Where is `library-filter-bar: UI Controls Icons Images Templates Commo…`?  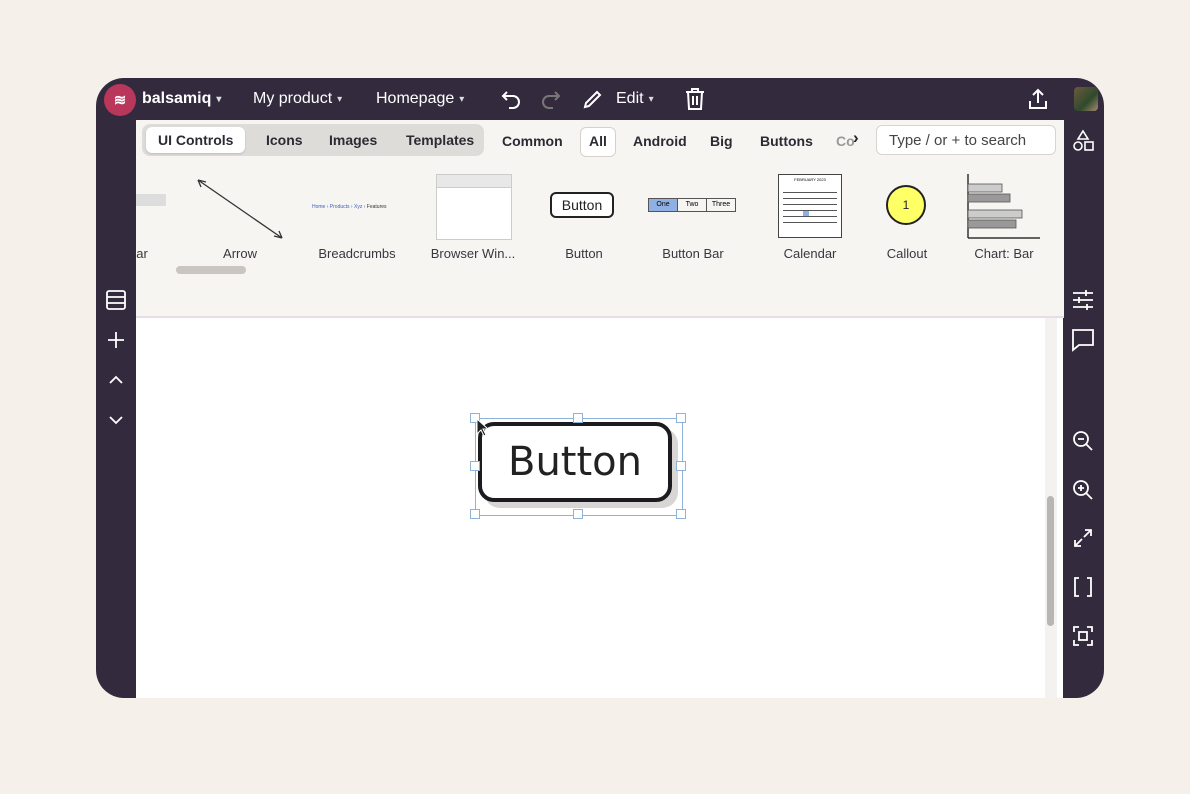
library-filter-bar: UI Controls Icons Images Templates Commo… is located at coordinates (615, 141).